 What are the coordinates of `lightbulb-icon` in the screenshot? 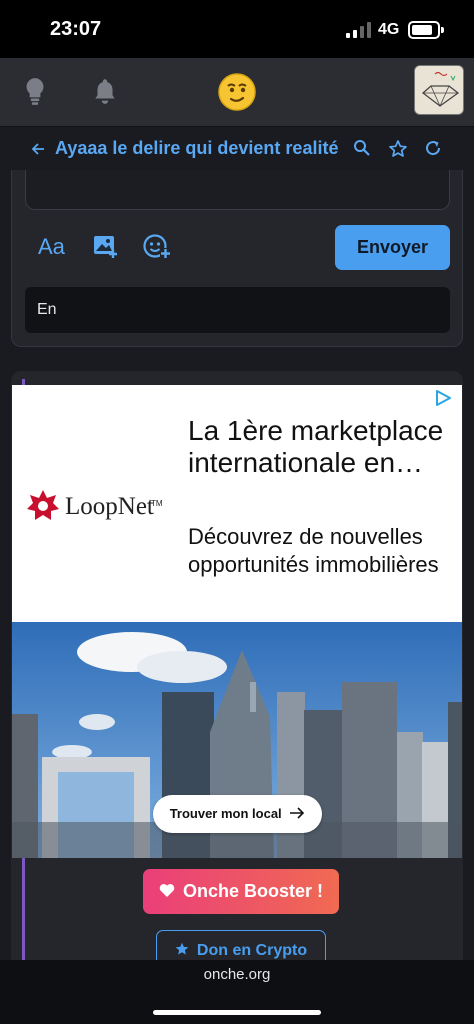 It's located at (35, 91).